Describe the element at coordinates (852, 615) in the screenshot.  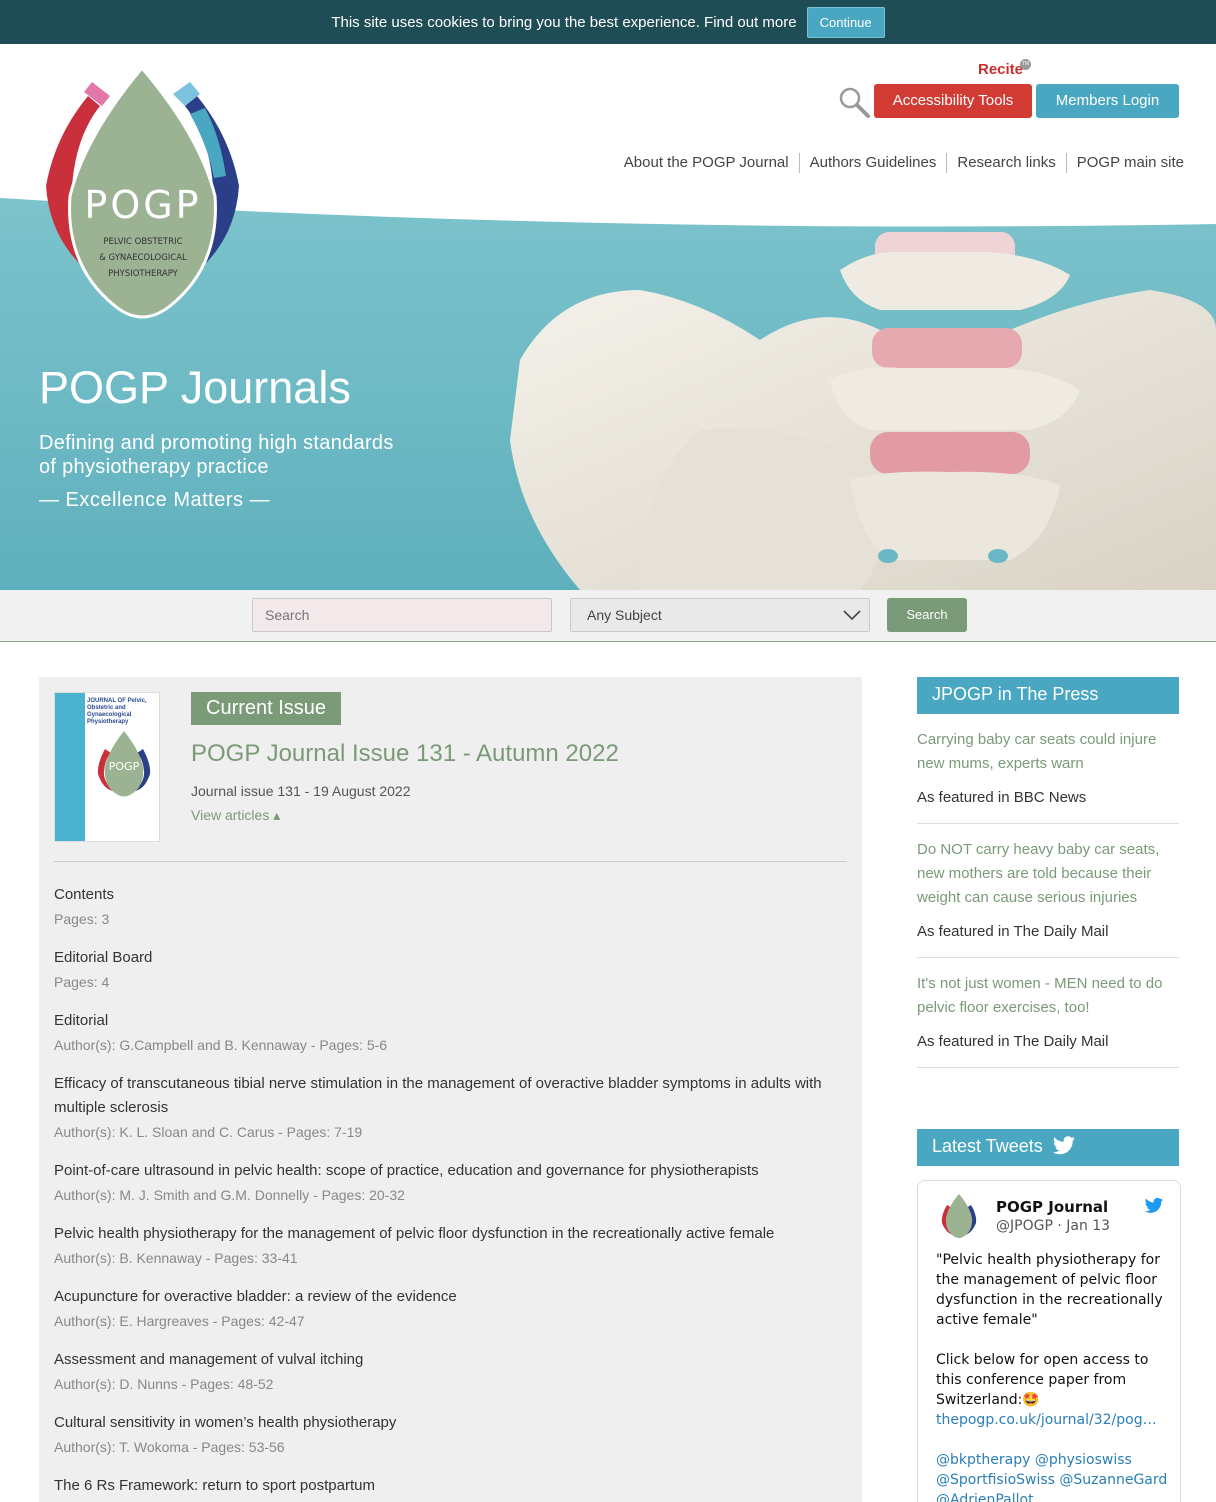
I see `chevron-down-icon` at that location.